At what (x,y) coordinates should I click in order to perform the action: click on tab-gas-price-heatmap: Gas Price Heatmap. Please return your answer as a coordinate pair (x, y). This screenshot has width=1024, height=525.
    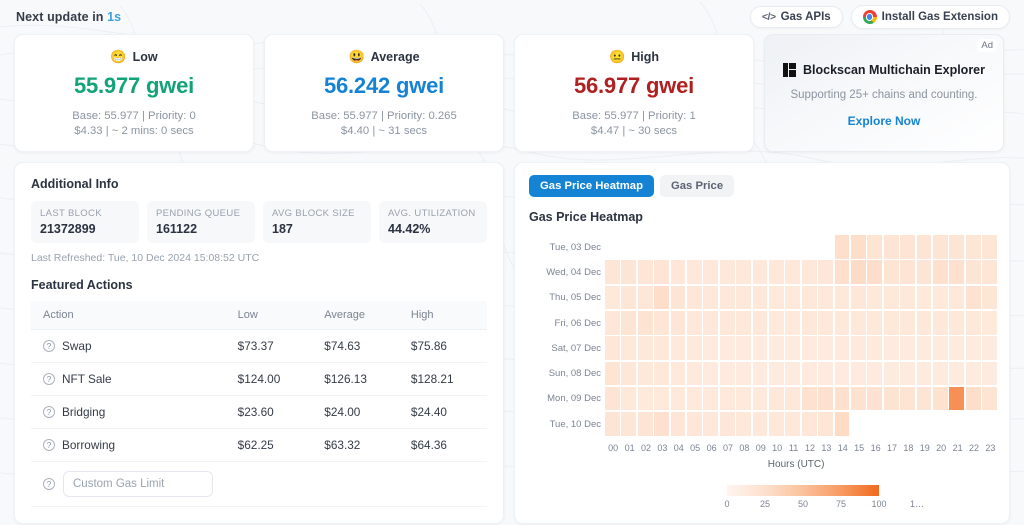
    Looking at the image, I should click on (591, 186).